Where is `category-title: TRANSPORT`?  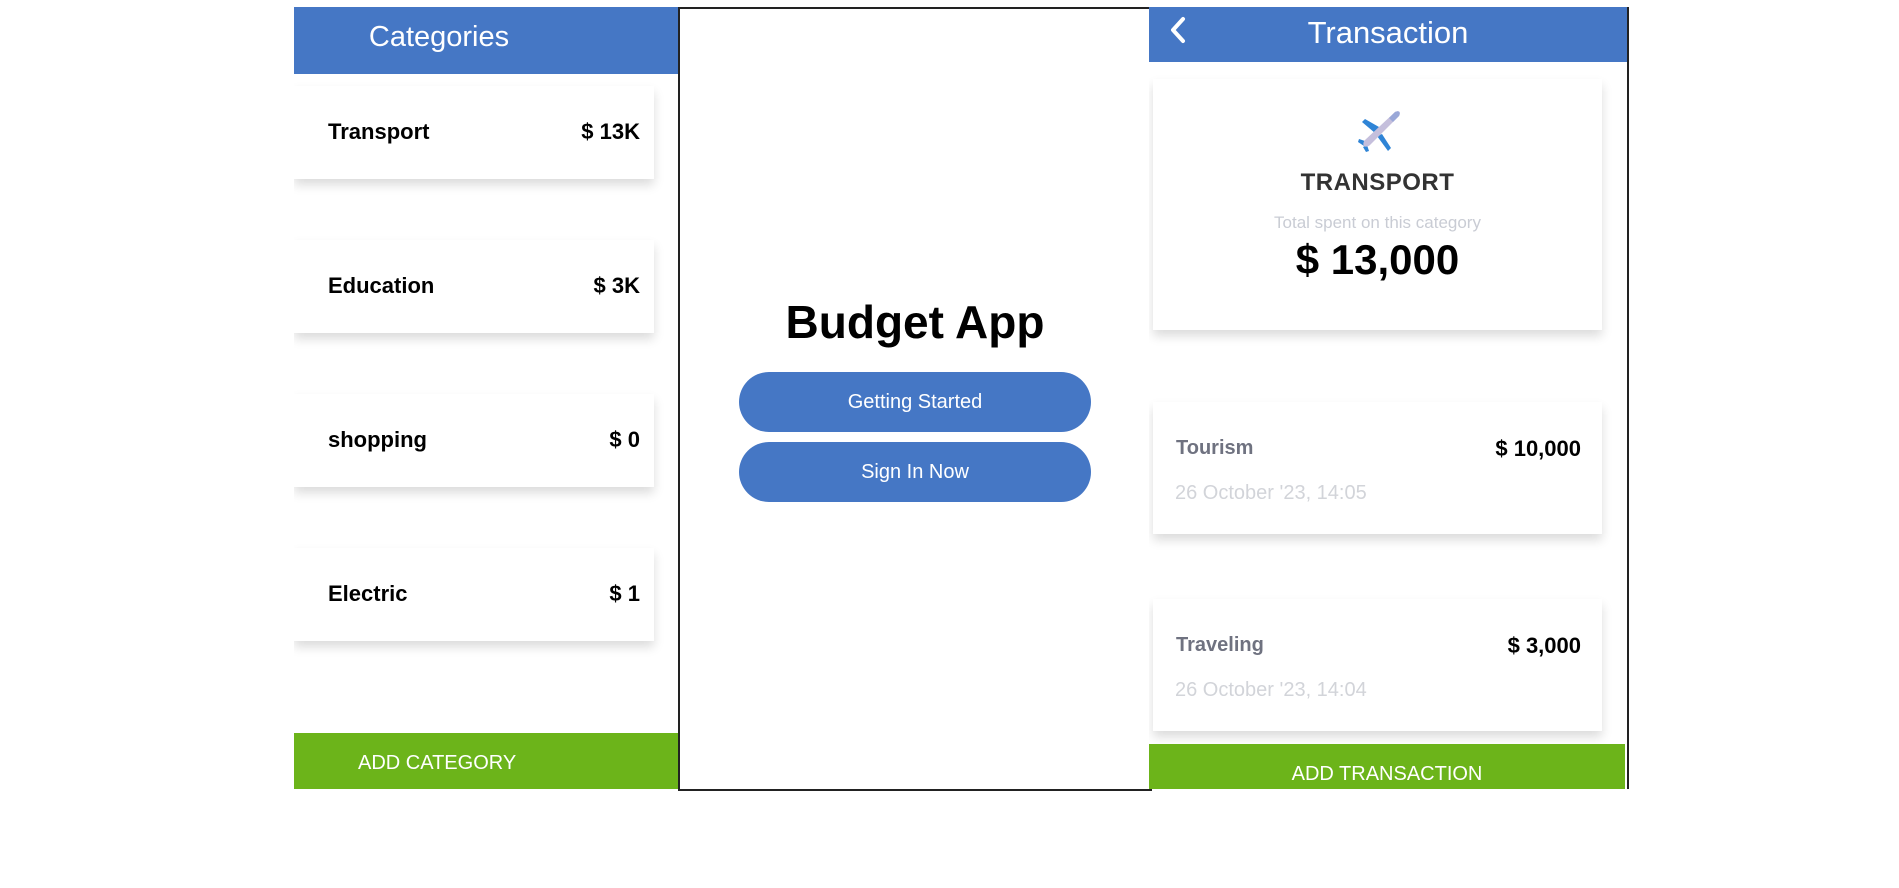 category-title: TRANSPORT is located at coordinates (1377, 182).